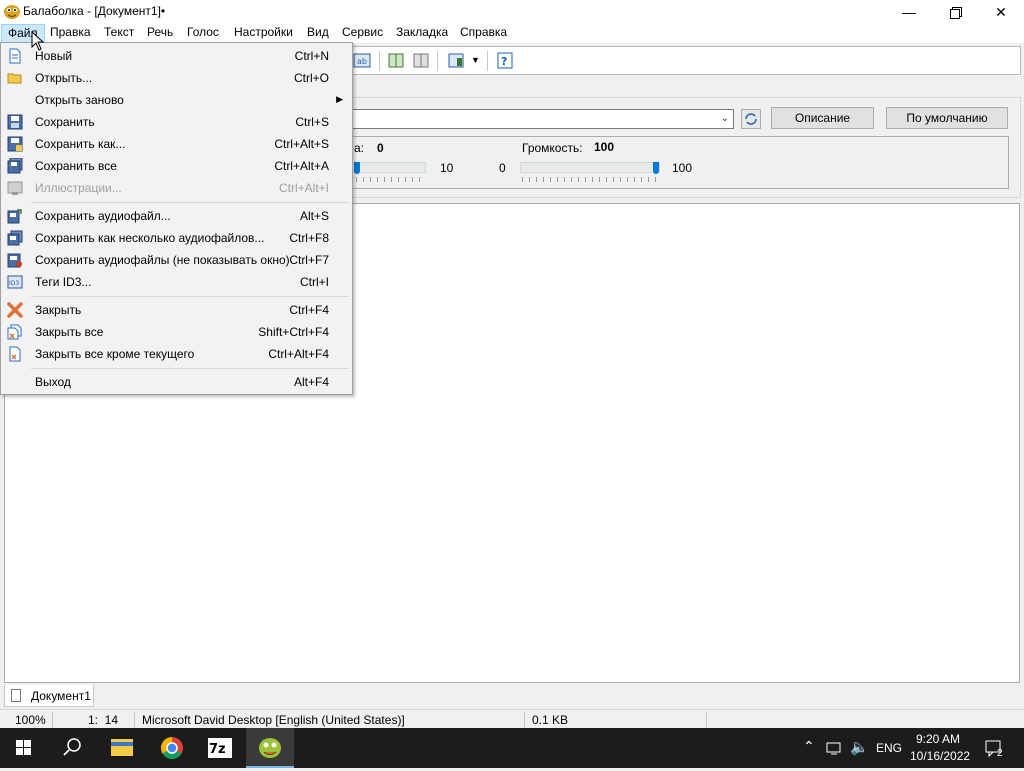  Describe the element at coordinates (590, 179) in the screenshot. I see `volume-slider-ticks` at that location.